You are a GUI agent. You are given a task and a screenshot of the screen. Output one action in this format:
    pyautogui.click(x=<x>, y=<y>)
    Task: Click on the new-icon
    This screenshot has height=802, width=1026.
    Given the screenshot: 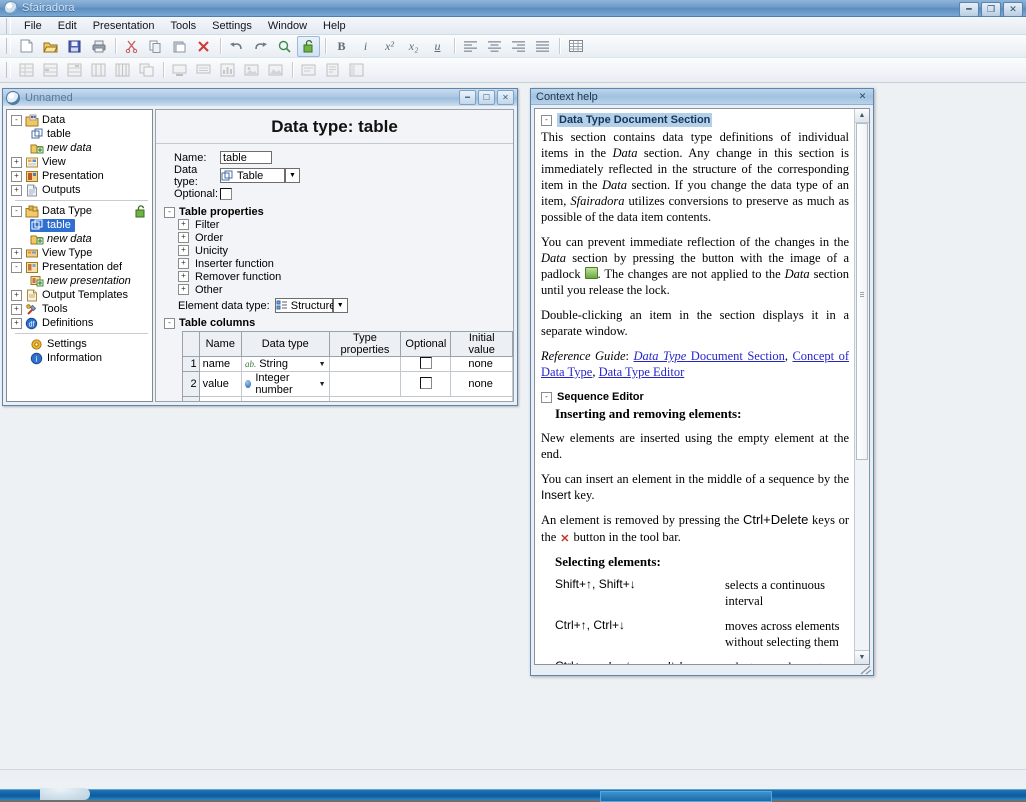 What is the action you would take?
    pyautogui.click(x=26, y=46)
    